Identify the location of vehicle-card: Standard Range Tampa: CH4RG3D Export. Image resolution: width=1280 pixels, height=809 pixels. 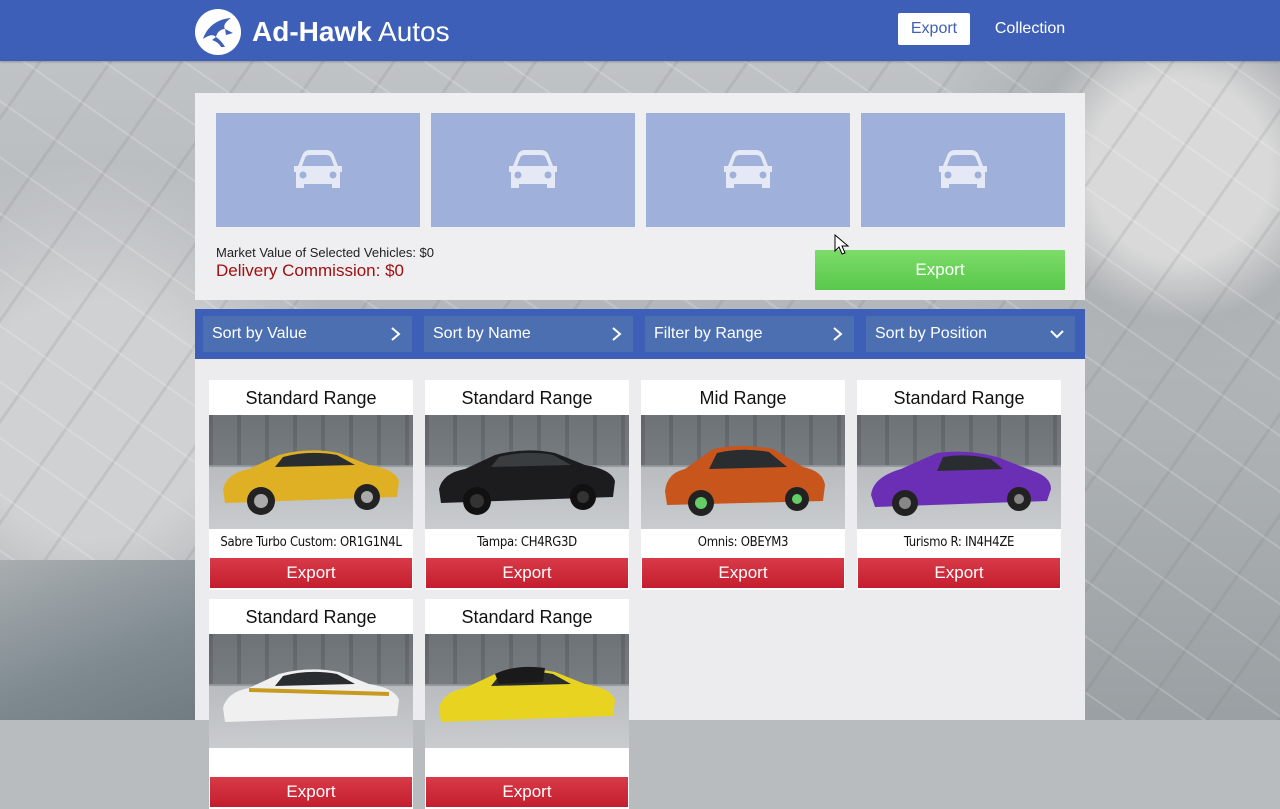
(527, 485).